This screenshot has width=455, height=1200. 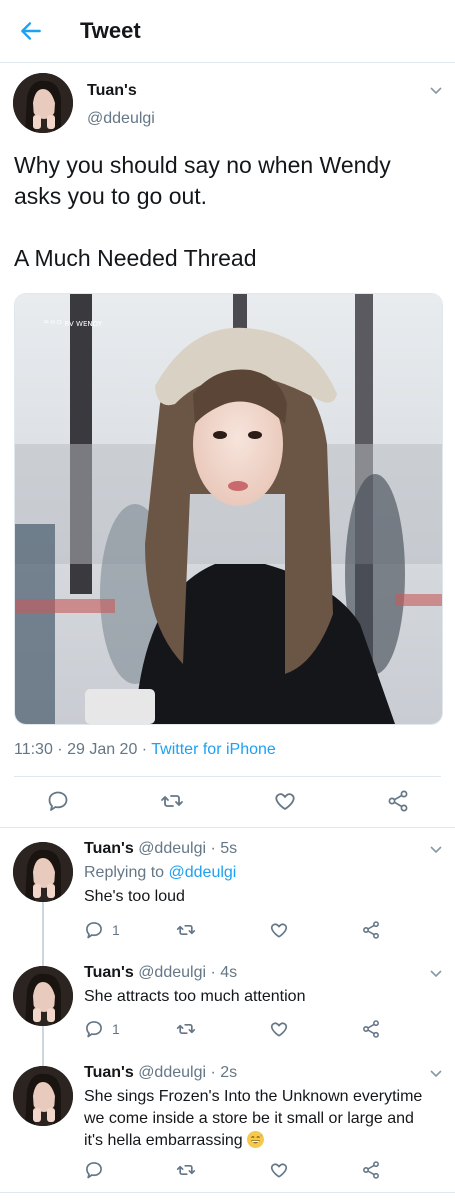 I want to click on photo-watermark: ᄌᄋᄆ RV WENDY, so click(x=73, y=324).